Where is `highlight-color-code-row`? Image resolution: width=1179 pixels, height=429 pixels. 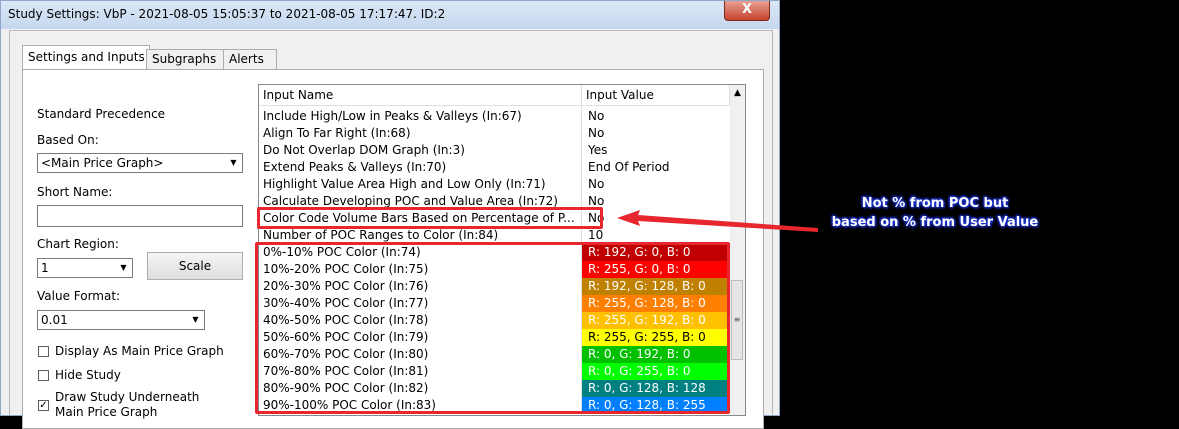 highlight-color-code-row is located at coordinates (430, 218).